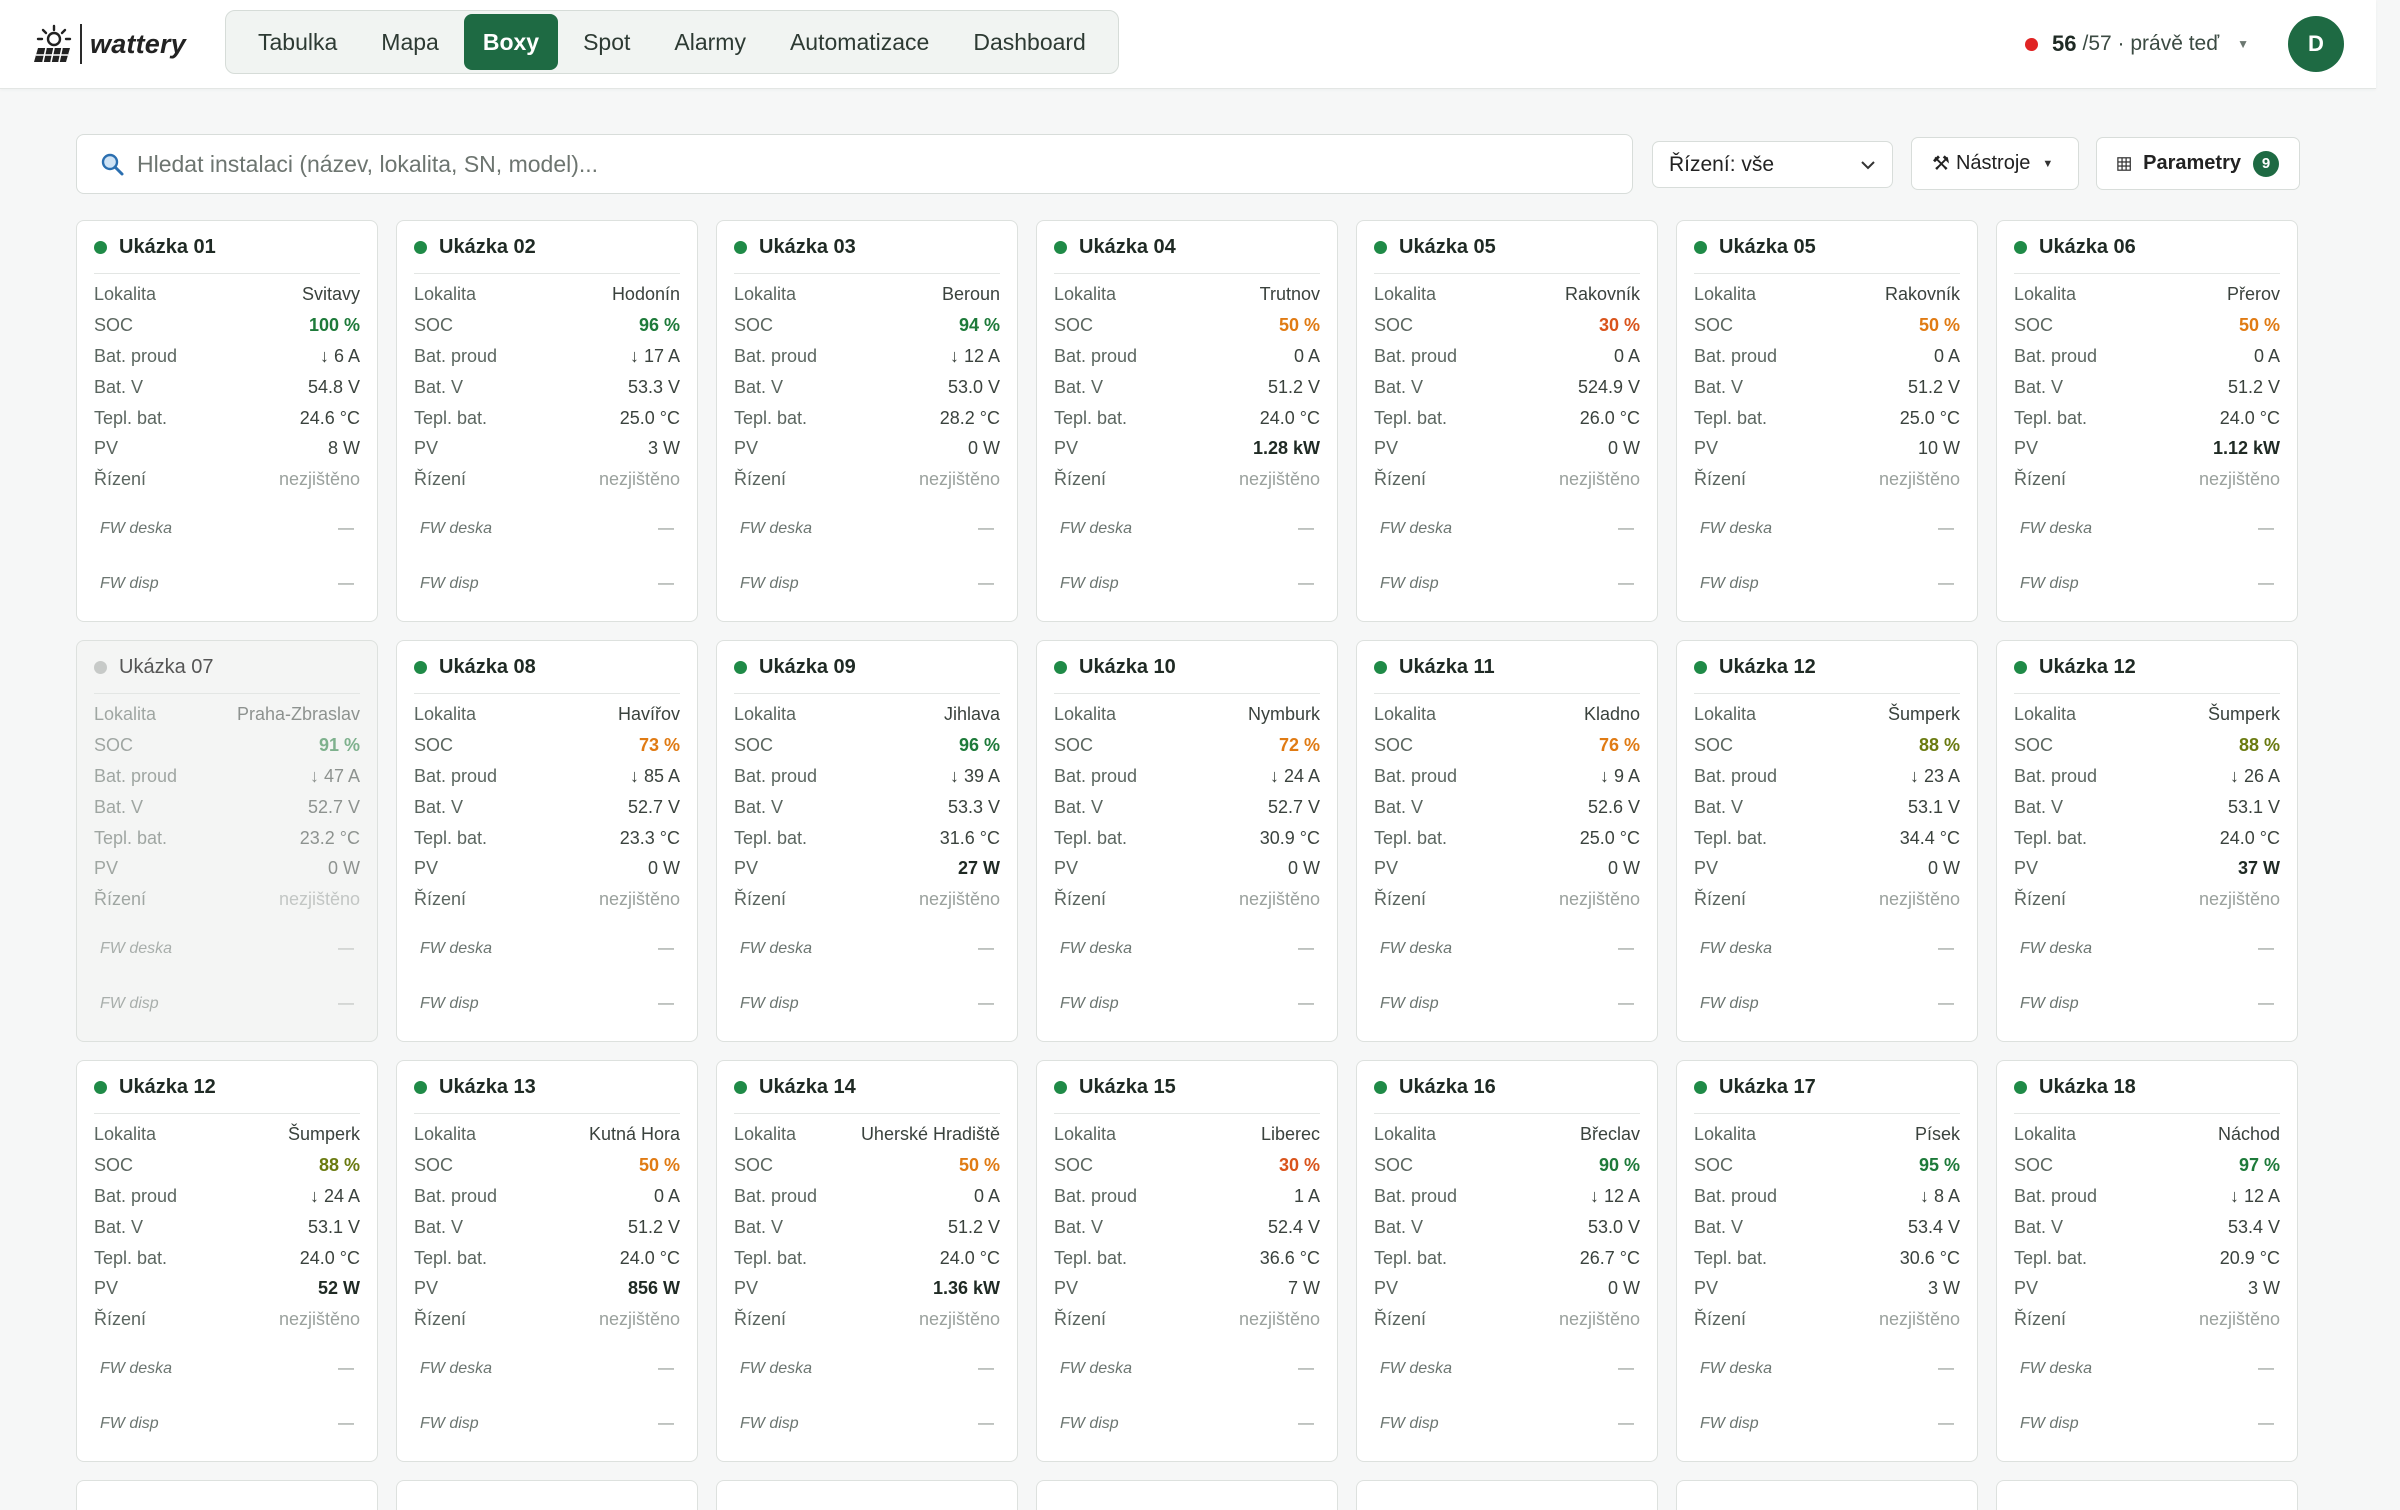 Image resolution: width=2400 pixels, height=1510 pixels. What do you see at coordinates (487, 667) in the screenshot?
I see `card-title: Ukázka 08` at bounding box center [487, 667].